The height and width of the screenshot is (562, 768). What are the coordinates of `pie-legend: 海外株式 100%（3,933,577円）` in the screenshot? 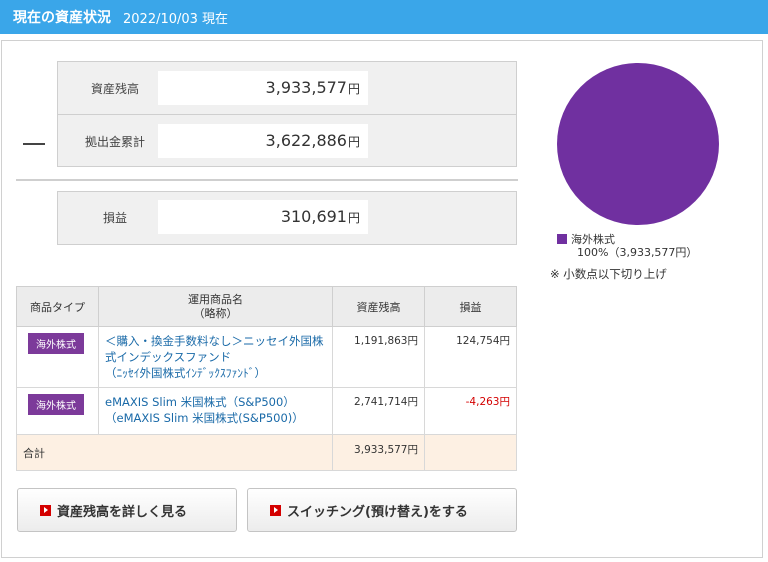 It's located at (627, 245).